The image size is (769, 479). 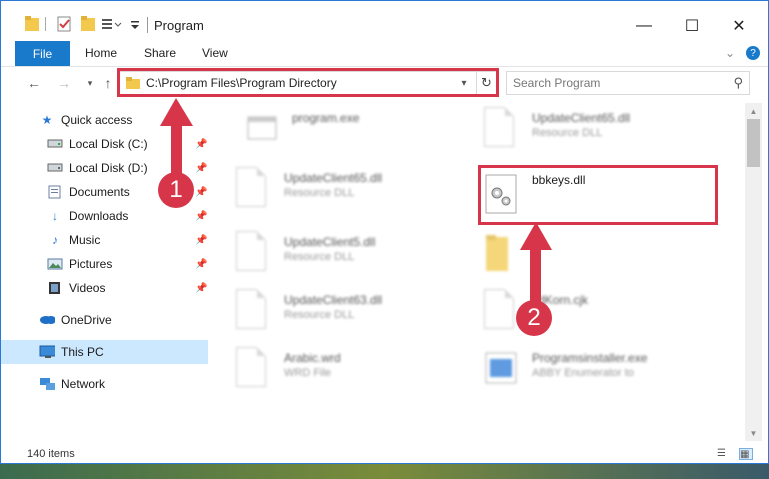 I want to click on star-icon: ★, so click(x=47, y=120).